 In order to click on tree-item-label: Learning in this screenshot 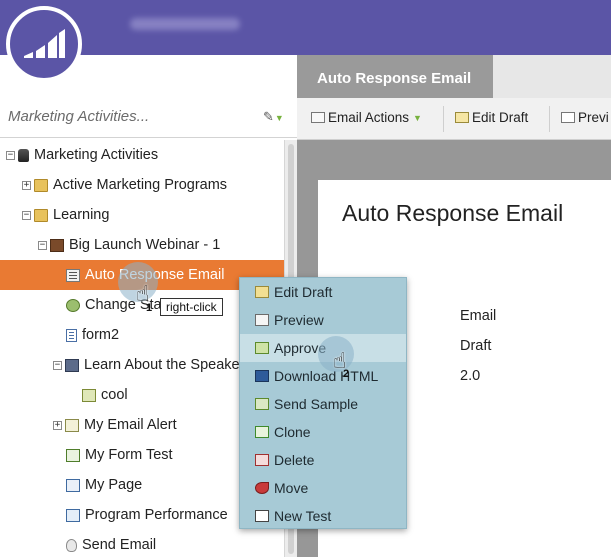, I will do `click(81, 215)`.